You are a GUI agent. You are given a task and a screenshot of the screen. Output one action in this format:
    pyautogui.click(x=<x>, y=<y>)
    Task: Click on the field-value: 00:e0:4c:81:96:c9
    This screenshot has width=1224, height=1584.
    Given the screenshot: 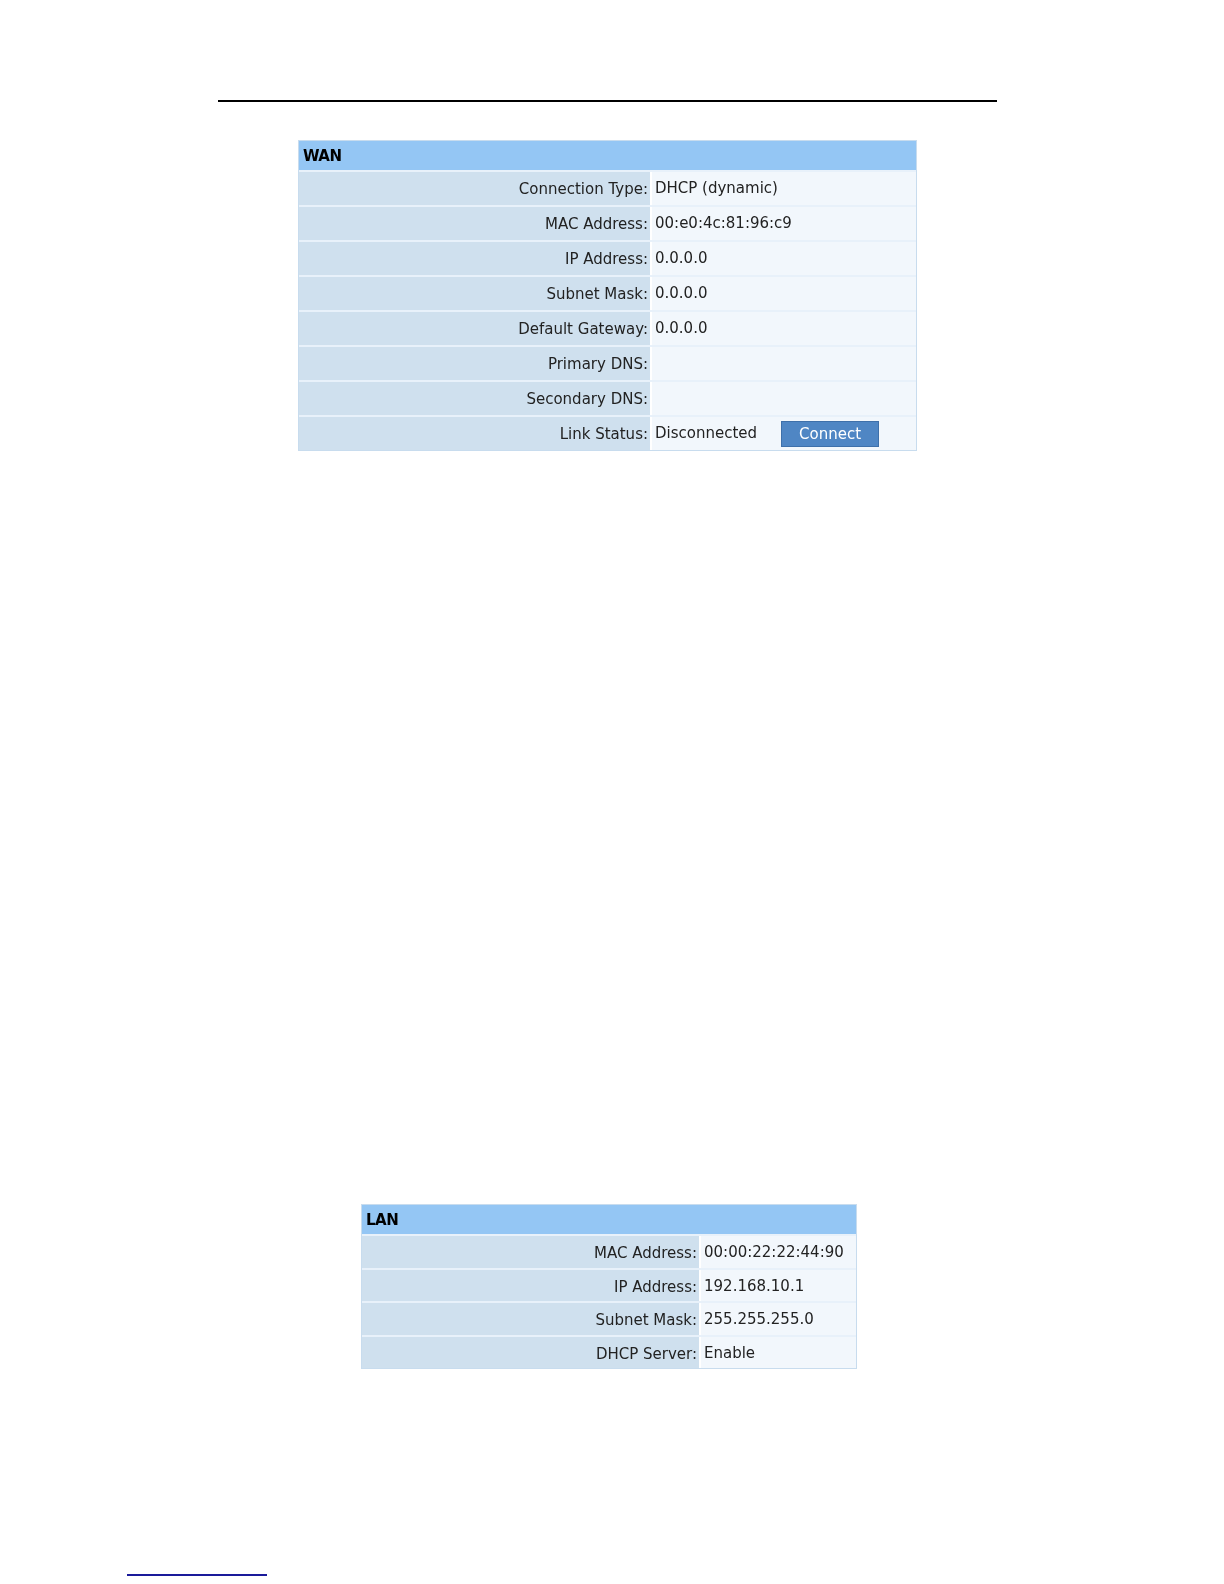 What is the action you would take?
    pyautogui.click(x=723, y=223)
    